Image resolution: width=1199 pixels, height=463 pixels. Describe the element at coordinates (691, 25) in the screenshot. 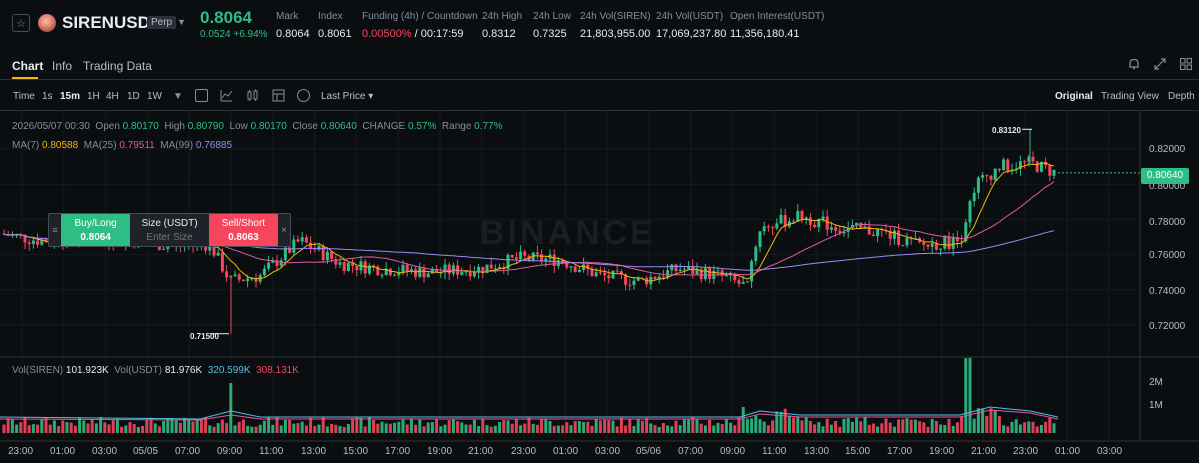

I see `stat-24h-vol-usdt: 24h Vol(USDT) 17,069,237.80` at that location.